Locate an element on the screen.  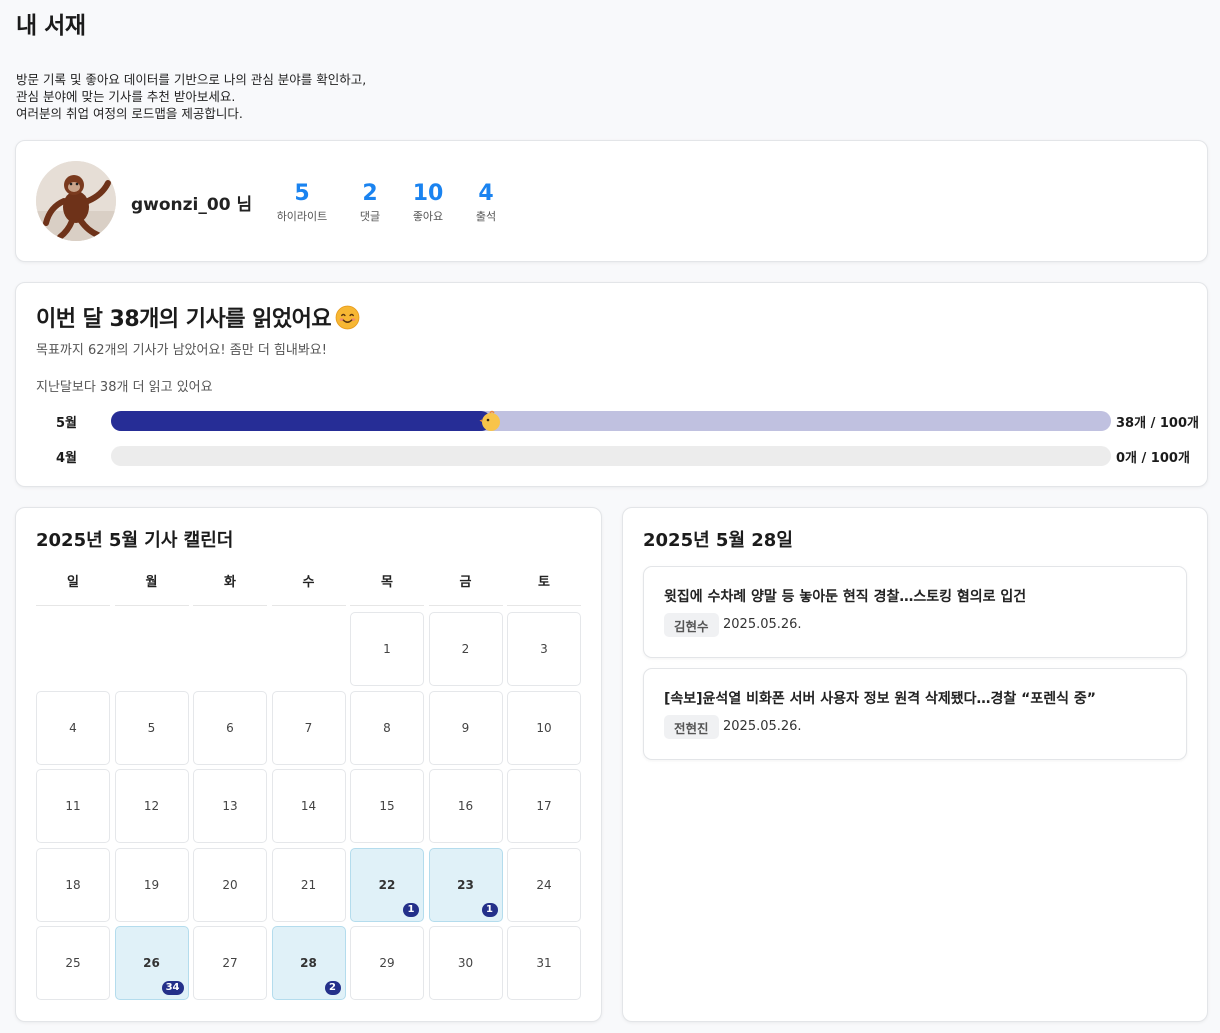
chick-icon is located at coordinates (489, 420).